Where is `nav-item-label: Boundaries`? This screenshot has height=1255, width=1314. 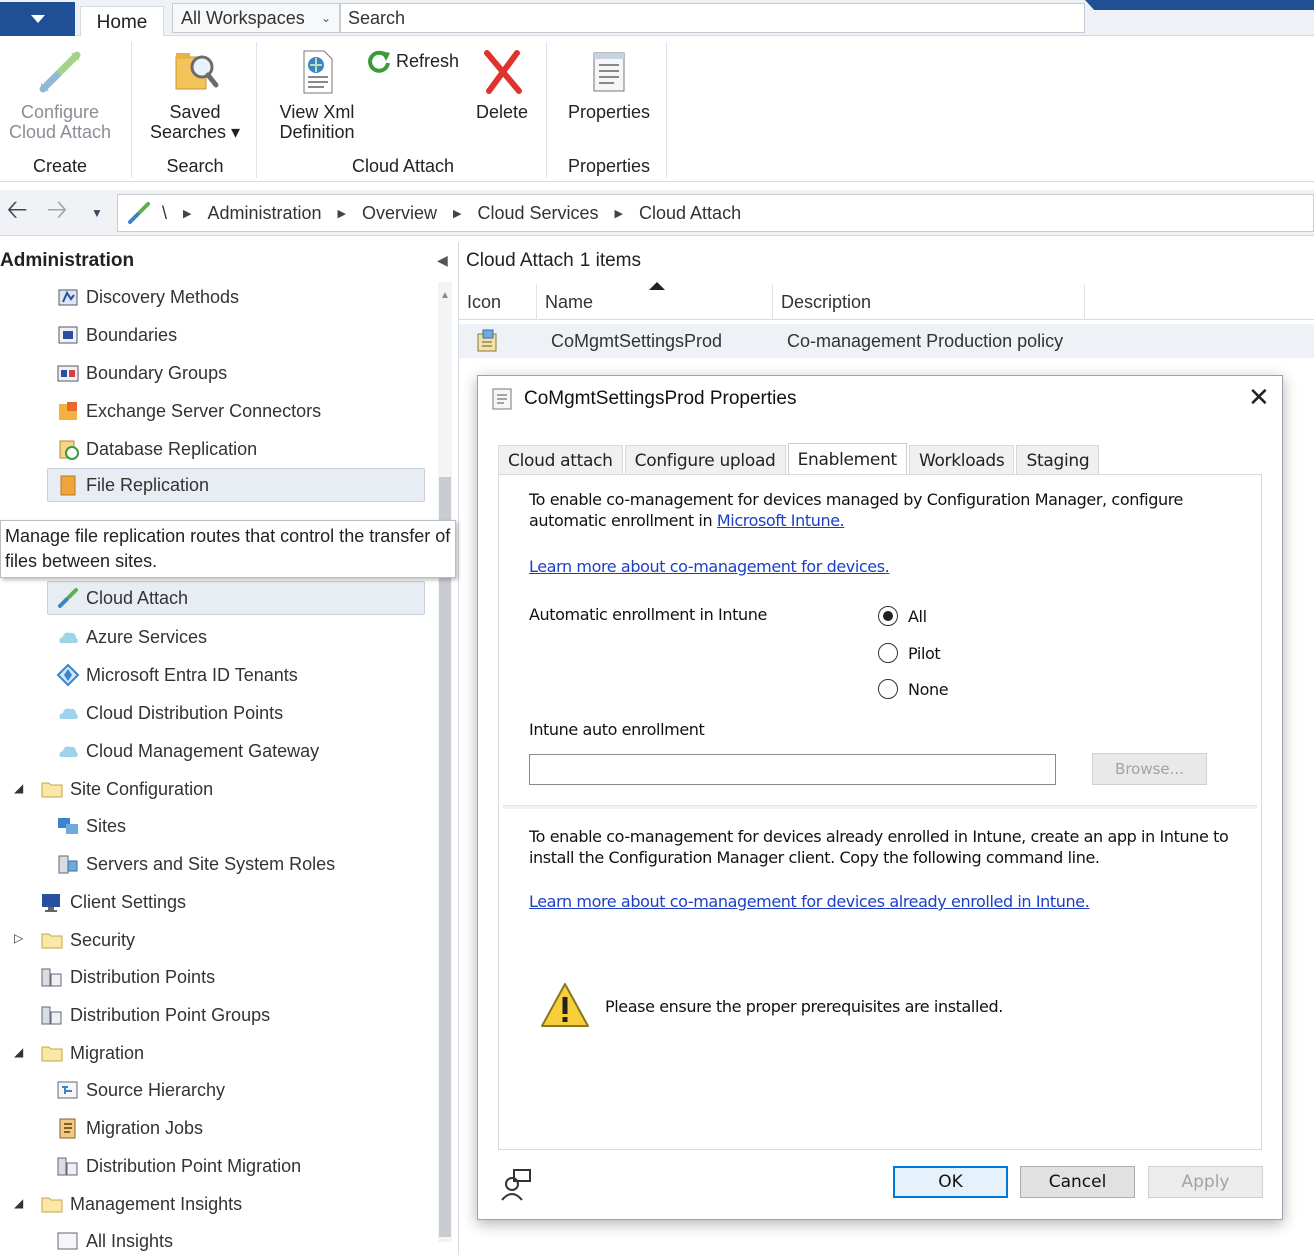 nav-item-label: Boundaries is located at coordinates (132, 334).